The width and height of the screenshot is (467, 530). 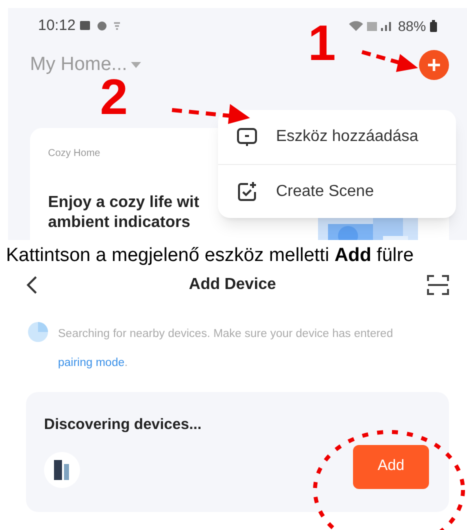 What do you see at coordinates (101, 26) in the screenshot?
I see `notification-icons` at bounding box center [101, 26].